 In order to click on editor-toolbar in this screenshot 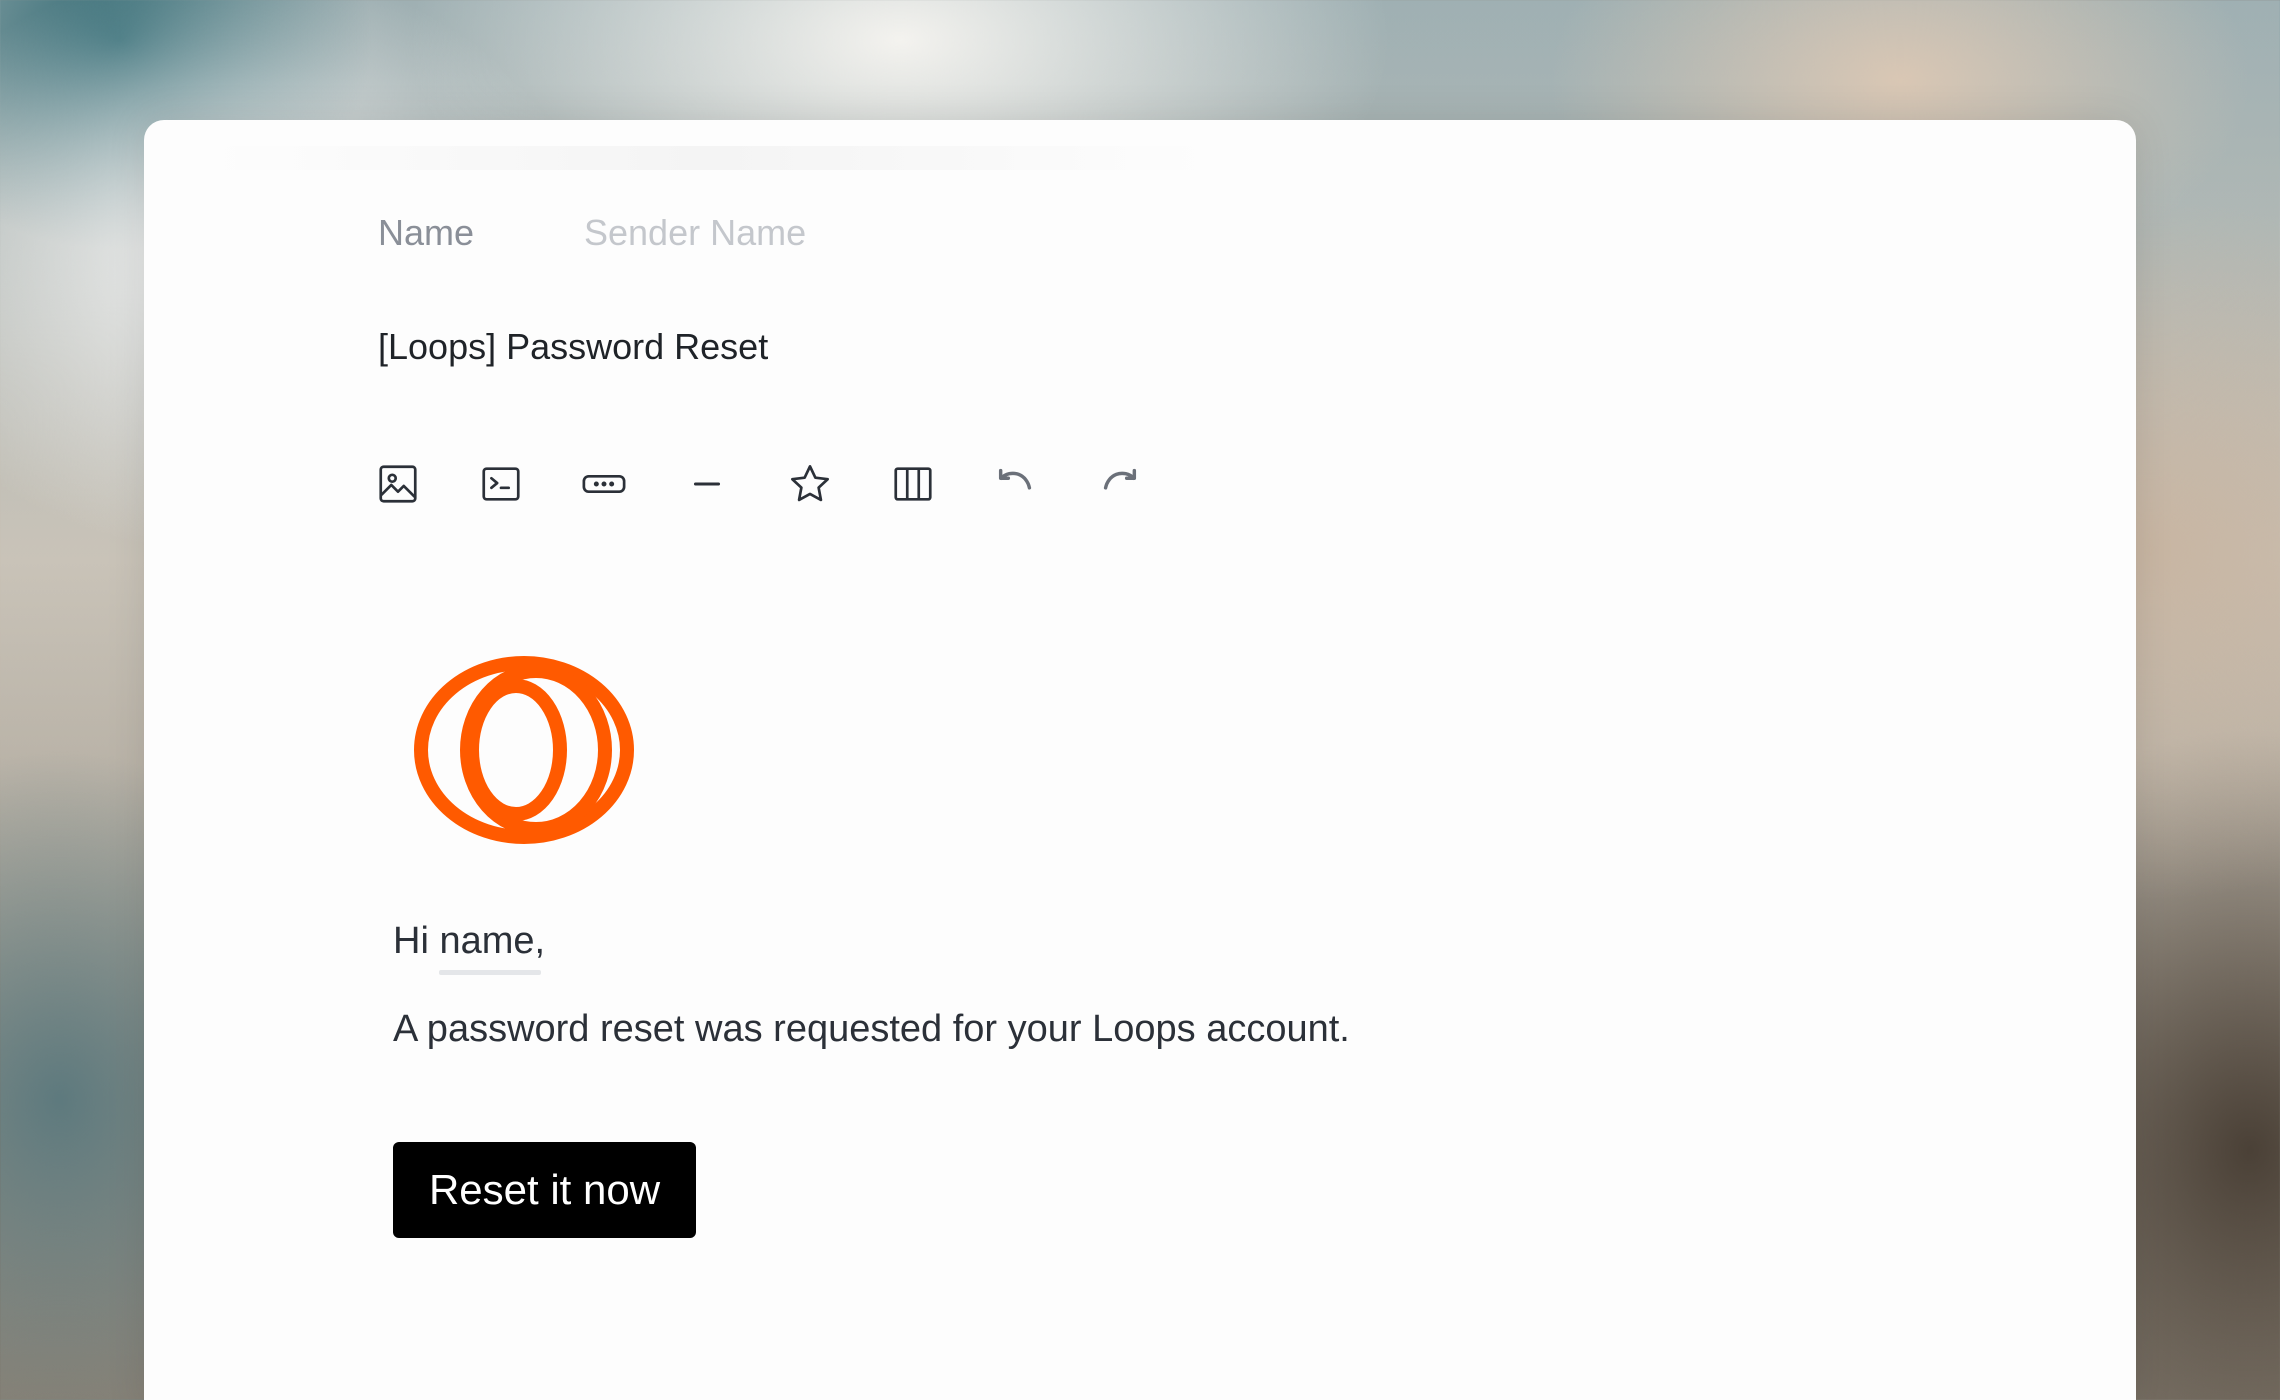, I will do `click(786, 484)`.